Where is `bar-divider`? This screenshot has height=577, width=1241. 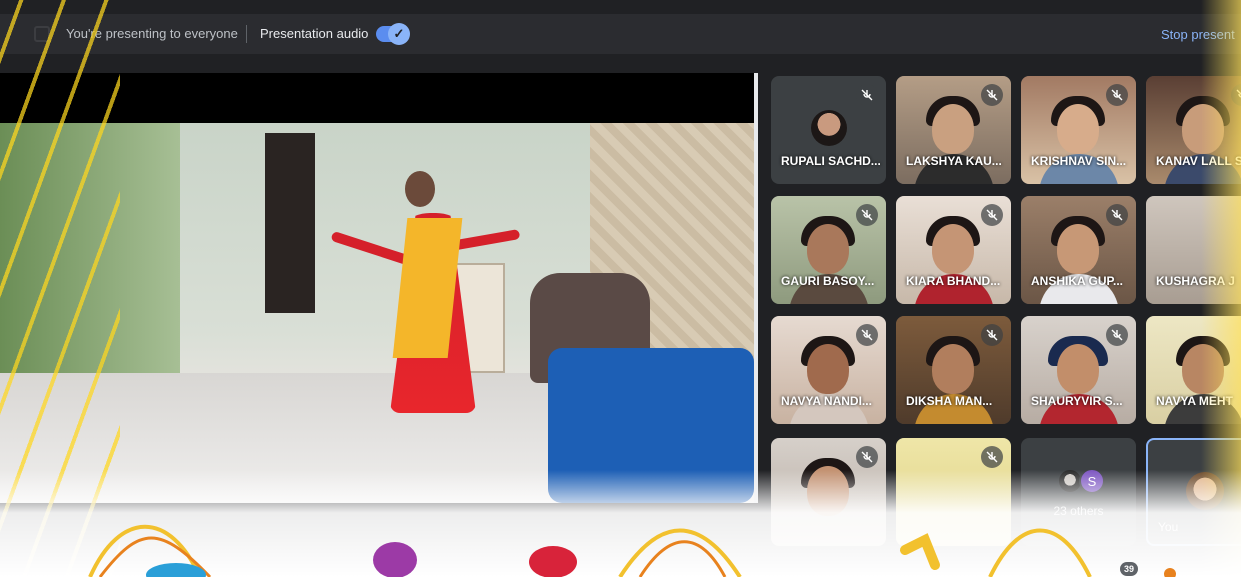
bar-divider is located at coordinates (246, 34).